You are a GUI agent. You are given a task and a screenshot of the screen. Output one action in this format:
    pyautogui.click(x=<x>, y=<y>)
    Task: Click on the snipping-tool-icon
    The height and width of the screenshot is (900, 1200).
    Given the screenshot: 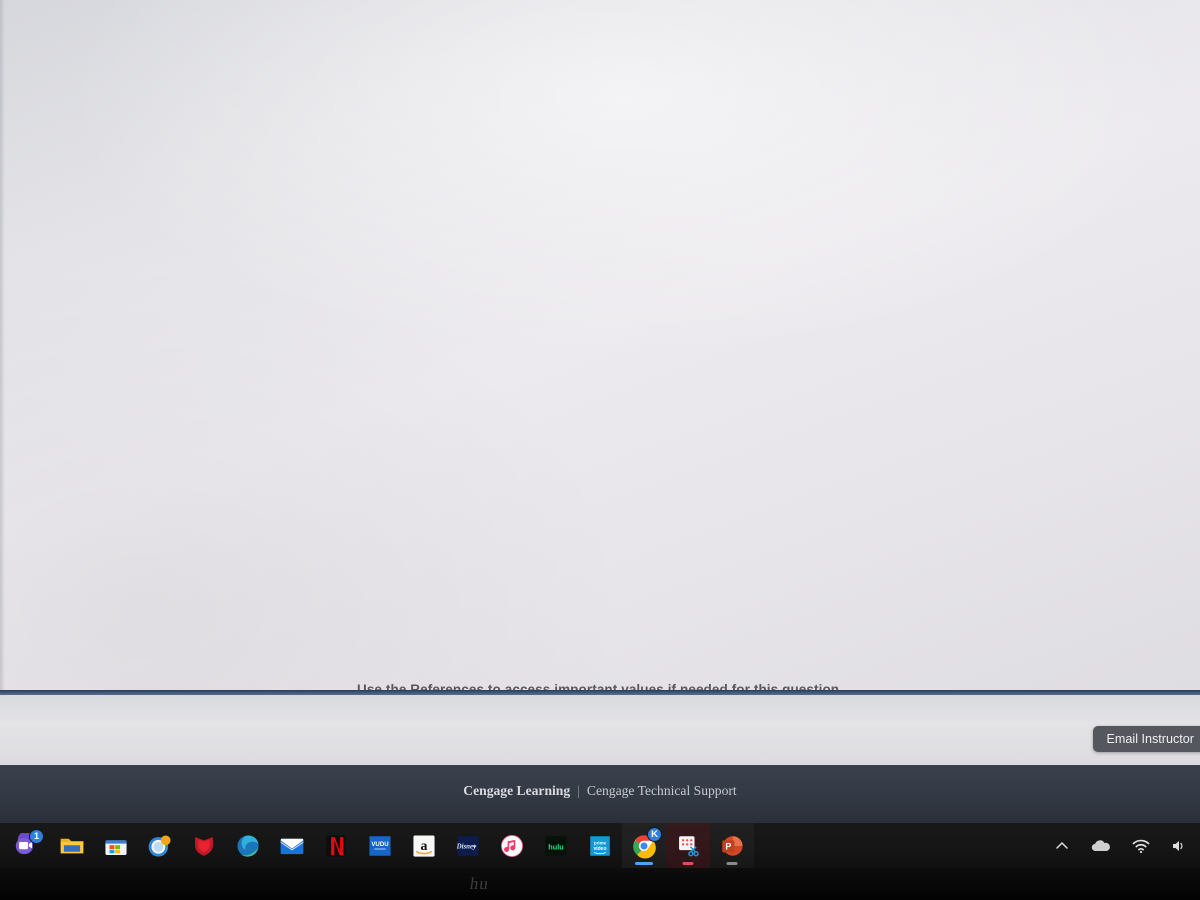 What is the action you would take?
    pyautogui.click(x=689, y=845)
    